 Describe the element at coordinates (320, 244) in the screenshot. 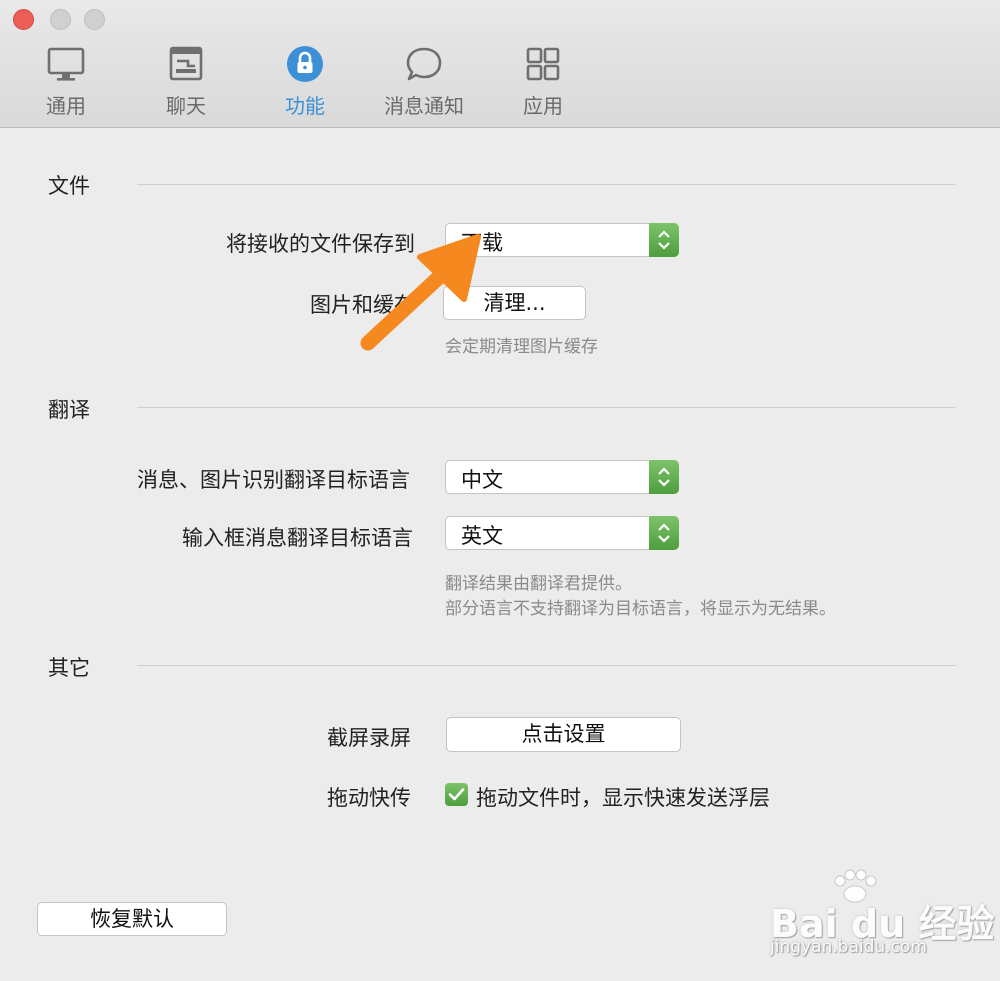

I see `save-location-label: 将接收的文件保存到` at that location.